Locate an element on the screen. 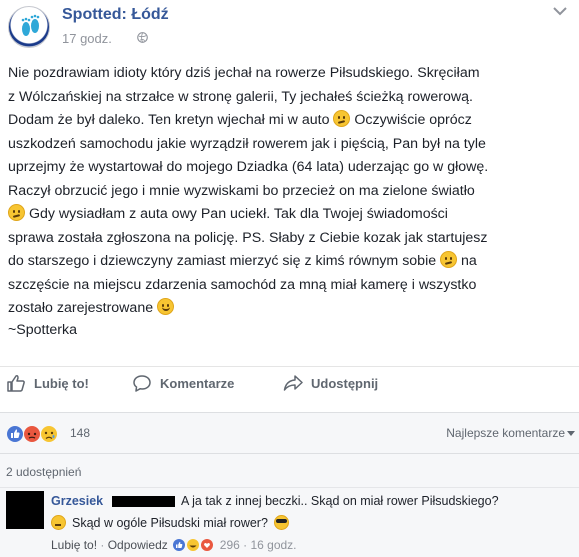 This screenshot has height=557, width=579. commenter-avatar is located at coordinates (25, 510).